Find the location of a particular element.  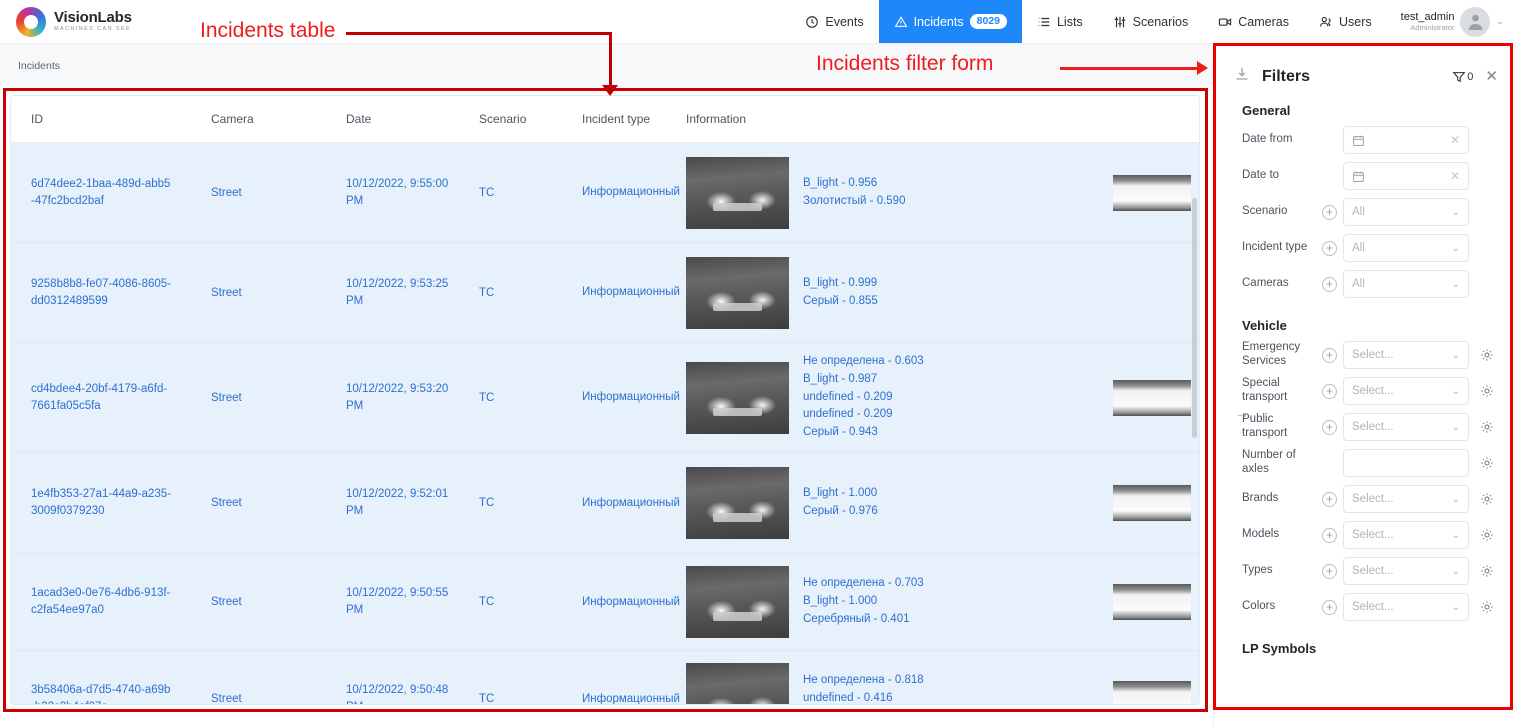

nav-item-lists: Lists is located at coordinates (1060, 21).